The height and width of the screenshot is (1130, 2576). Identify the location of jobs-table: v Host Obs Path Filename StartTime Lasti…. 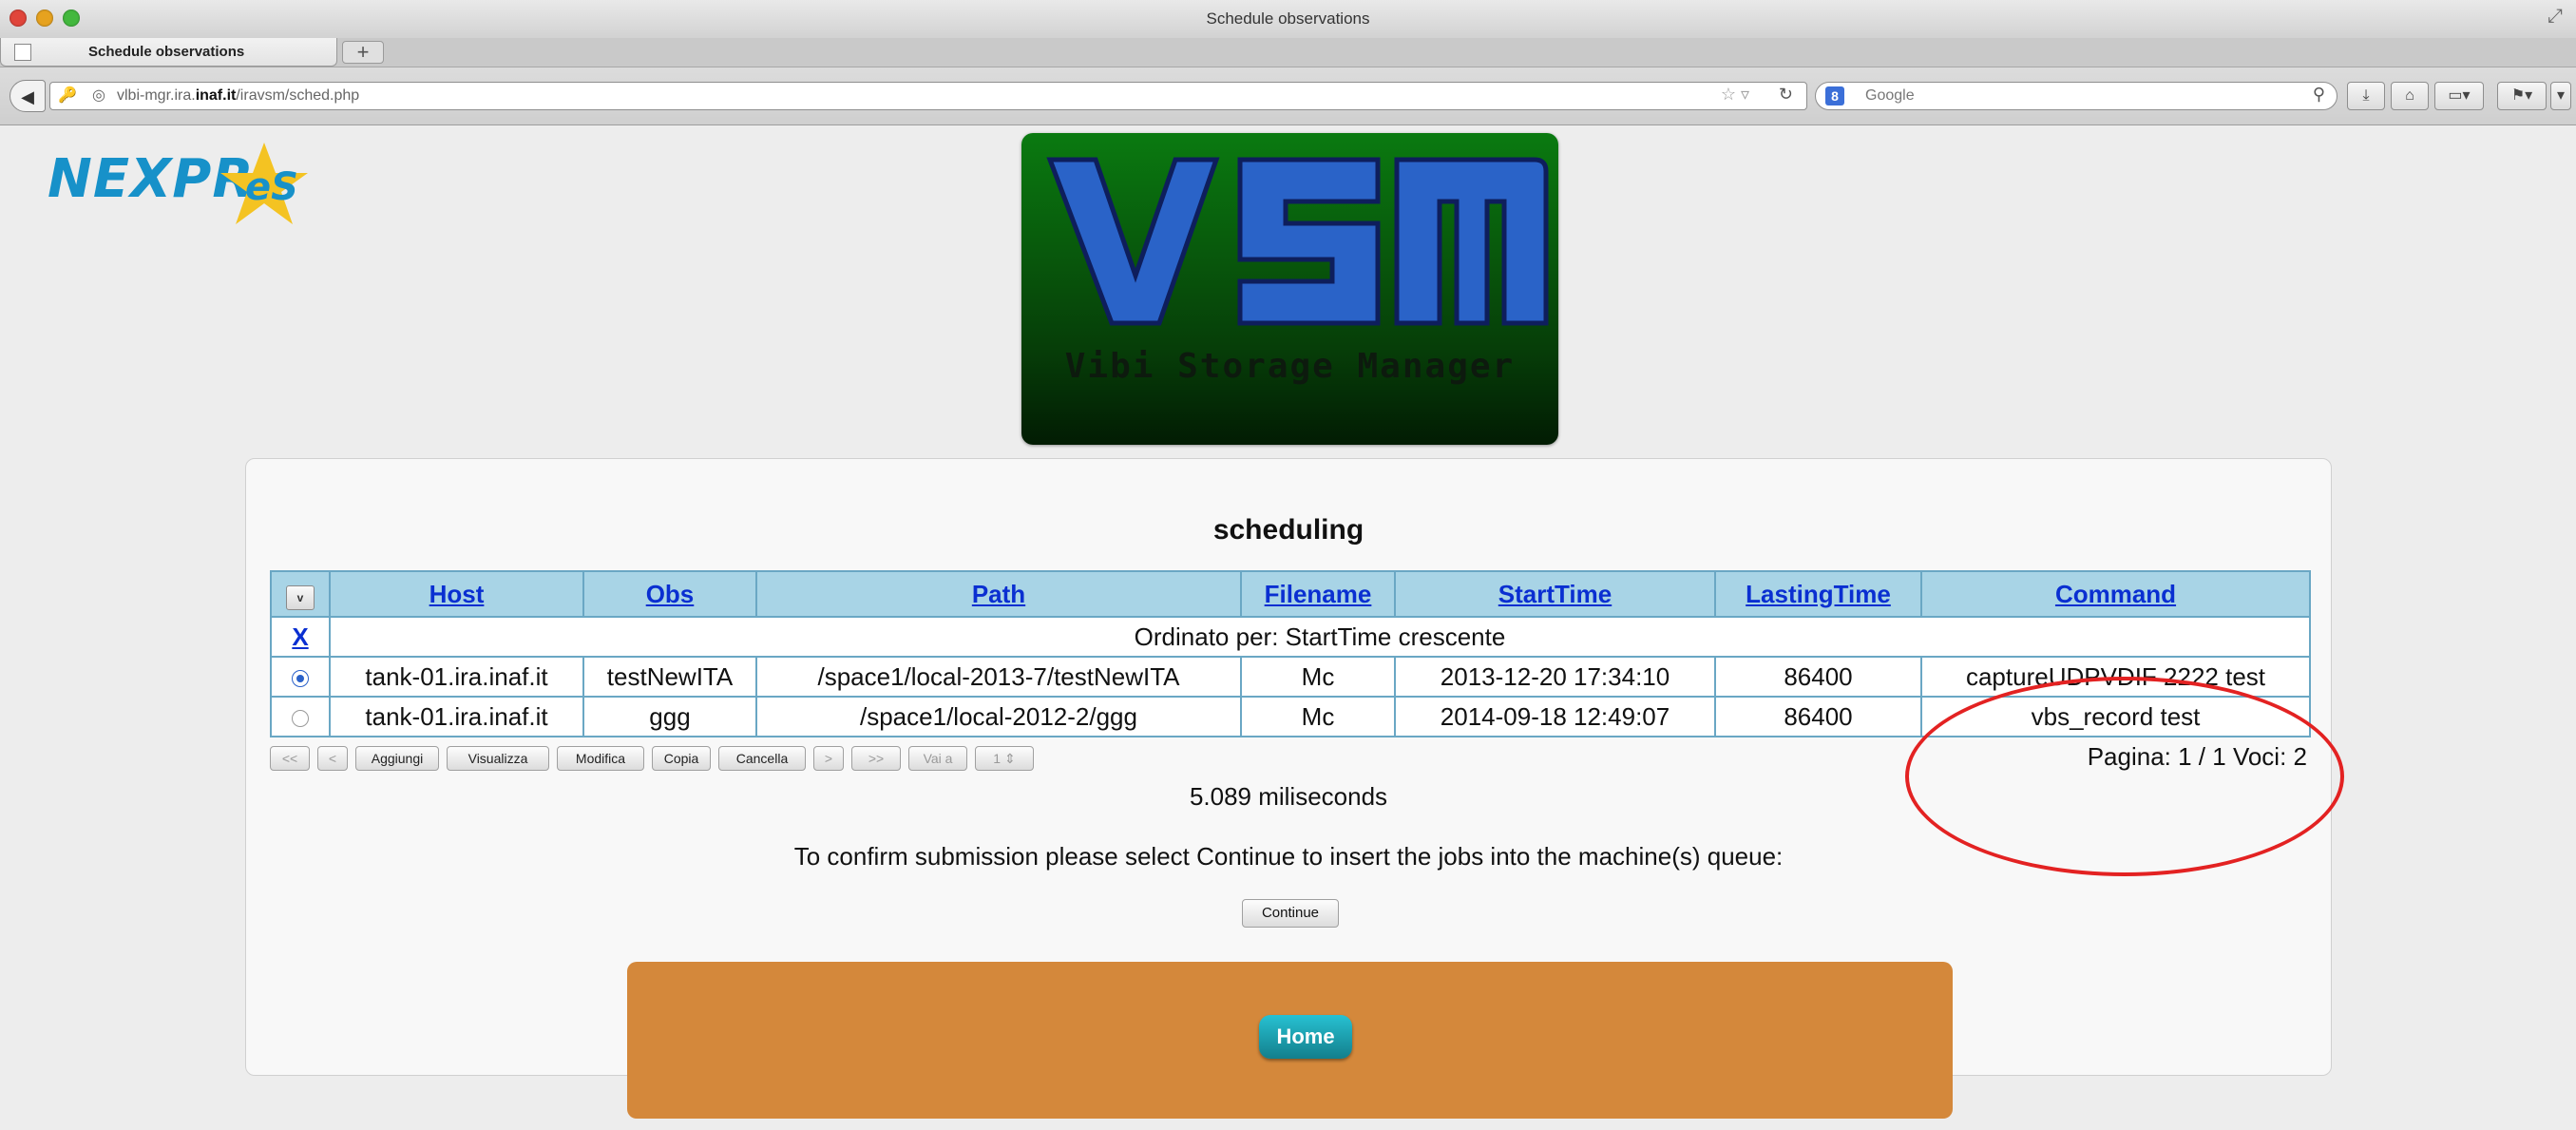
(1290, 654).